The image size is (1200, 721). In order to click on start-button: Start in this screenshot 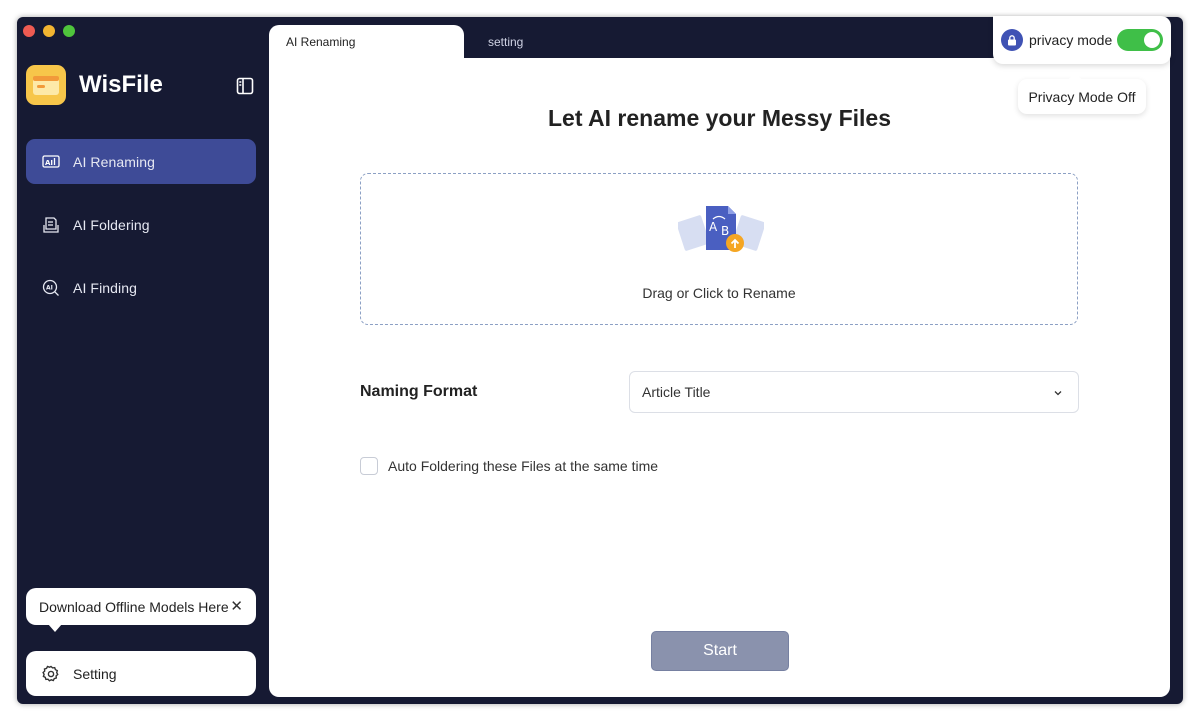, I will do `click(720, 651)`.